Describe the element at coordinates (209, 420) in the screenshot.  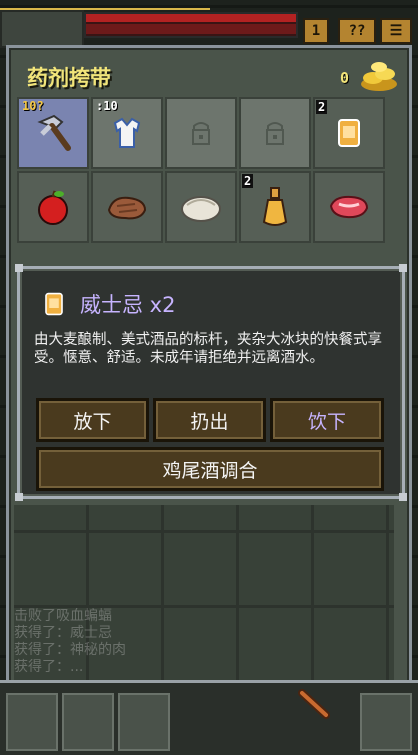
I see `throw-button: 扔出` at that location.